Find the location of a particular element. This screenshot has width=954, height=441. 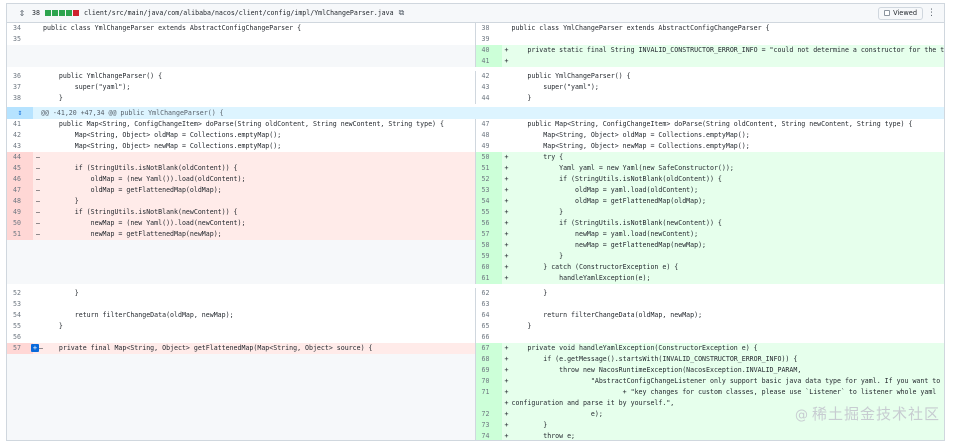

right-line-number: 66 is located at coordinates (489, 337).